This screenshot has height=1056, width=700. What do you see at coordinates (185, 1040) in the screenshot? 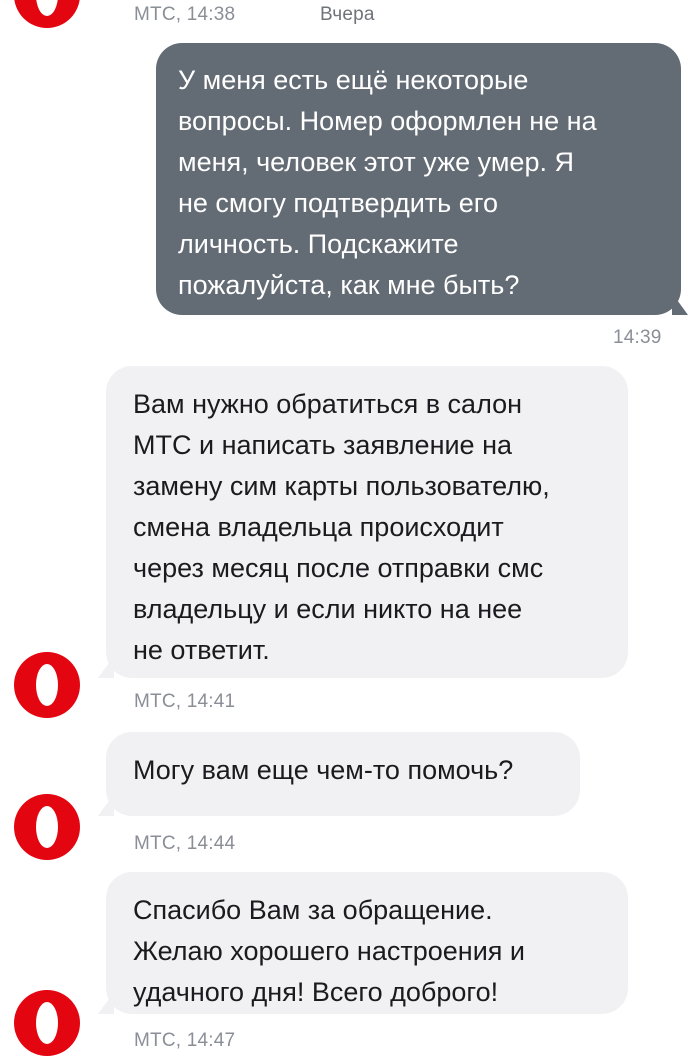
I see `message-meta: МТС, 14:47` at bounding box center [185, 1040].